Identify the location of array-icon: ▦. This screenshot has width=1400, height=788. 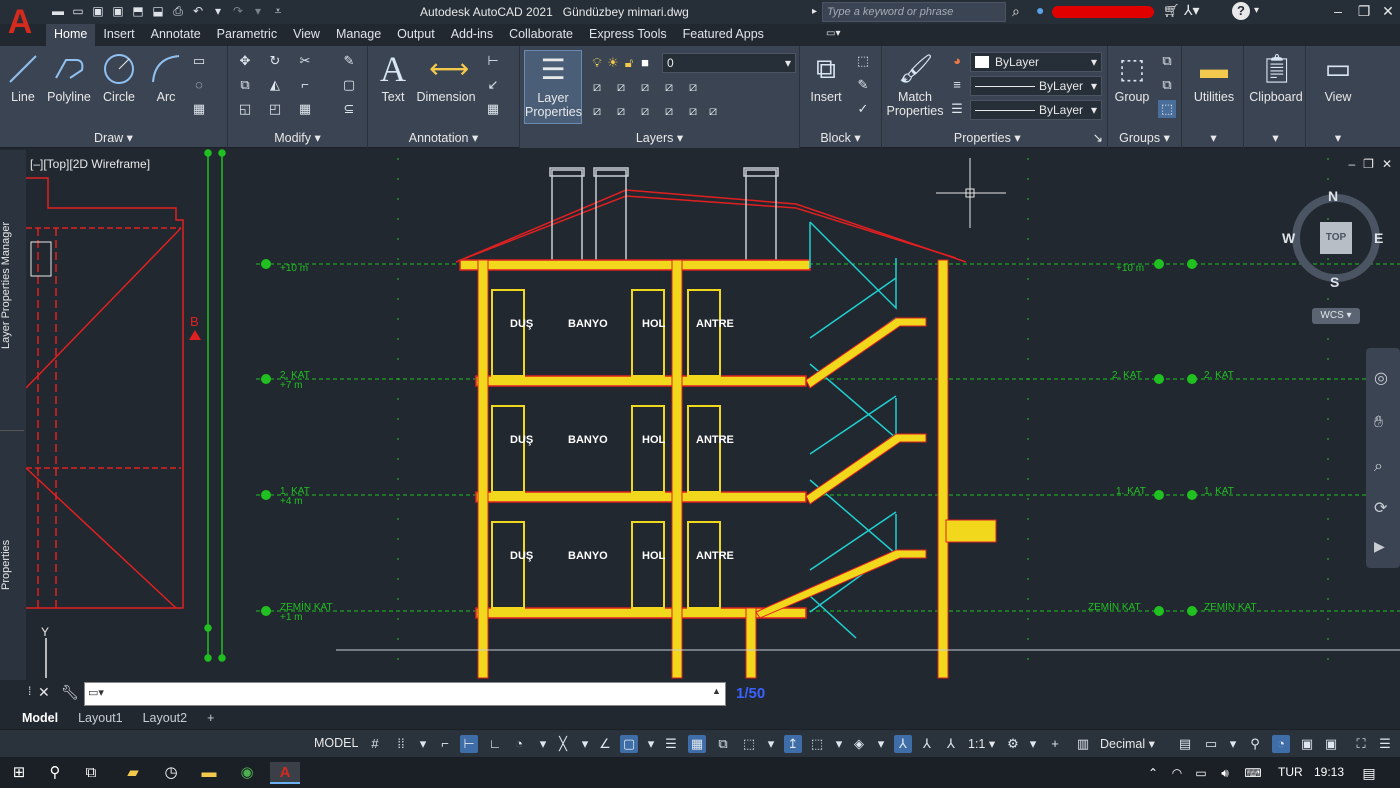
(305, 109).